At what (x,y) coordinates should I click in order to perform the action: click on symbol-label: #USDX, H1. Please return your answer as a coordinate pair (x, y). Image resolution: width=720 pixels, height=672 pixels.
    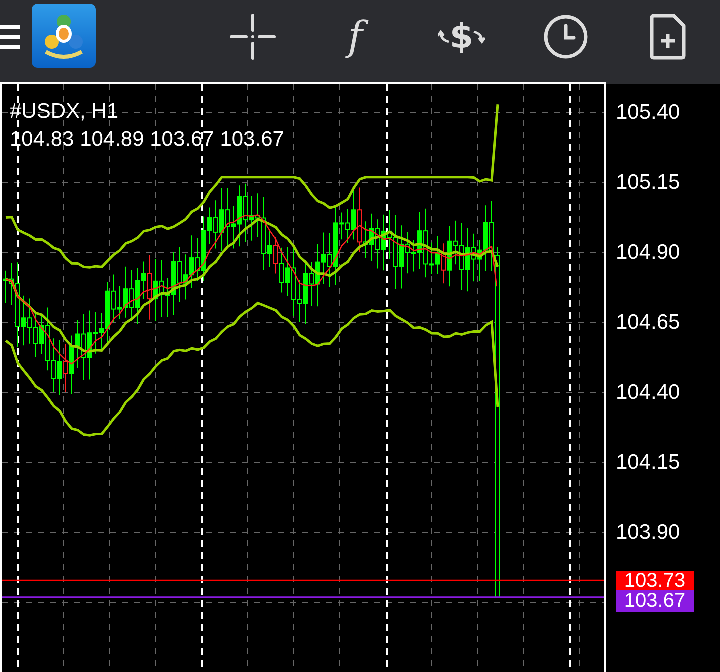
    Looking at the image, I should click on (65, 112).